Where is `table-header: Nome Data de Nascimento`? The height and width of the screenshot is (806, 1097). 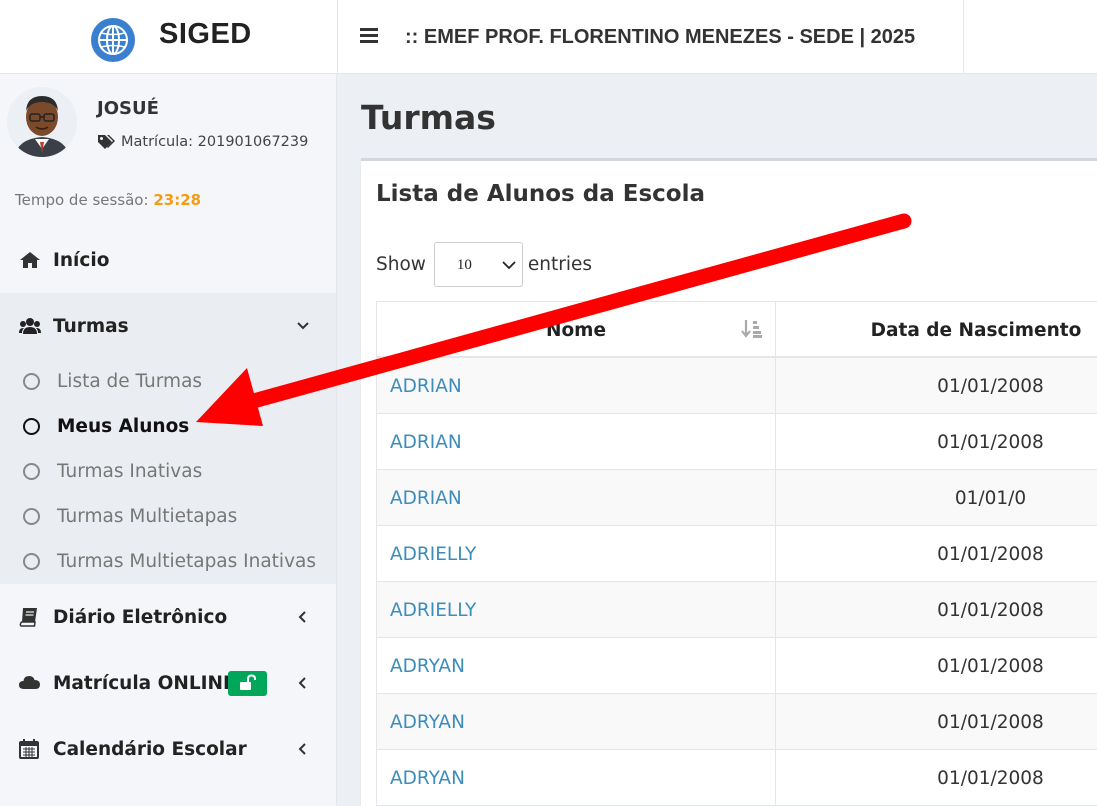
table-header: Nome Data de Nascimento is located at coordinates (737, 330).